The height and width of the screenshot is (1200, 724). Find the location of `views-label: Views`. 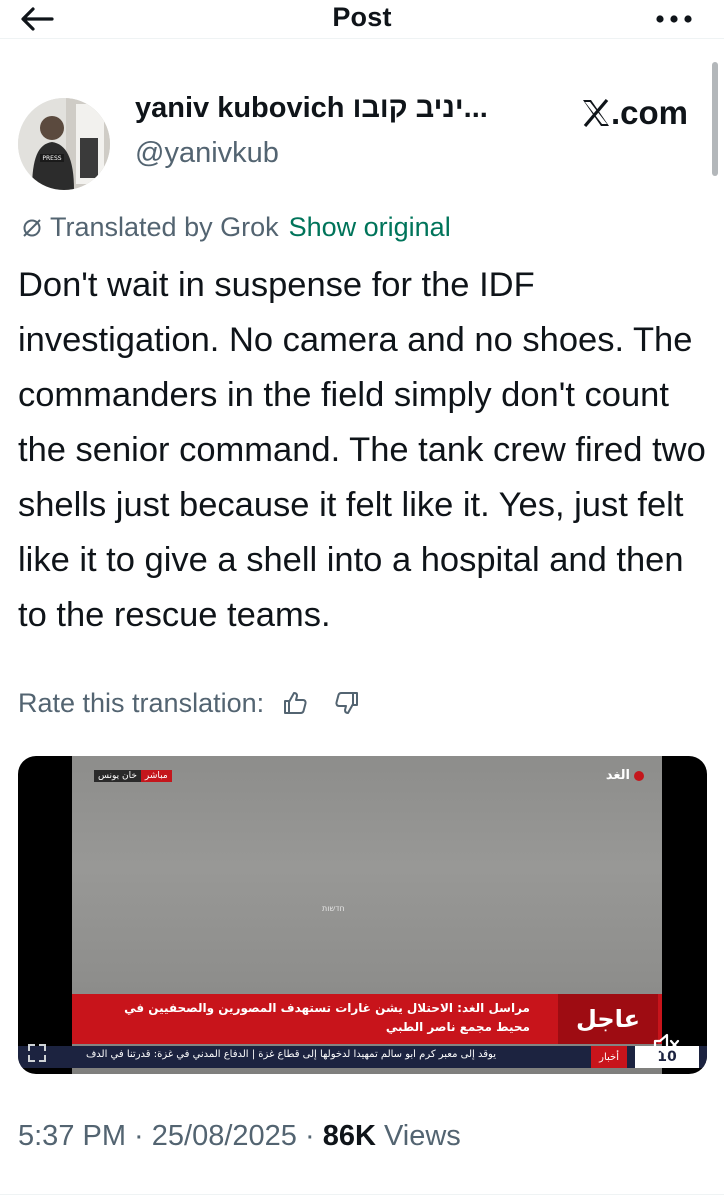

views-label: Views is located at coordinates (418, 1136).